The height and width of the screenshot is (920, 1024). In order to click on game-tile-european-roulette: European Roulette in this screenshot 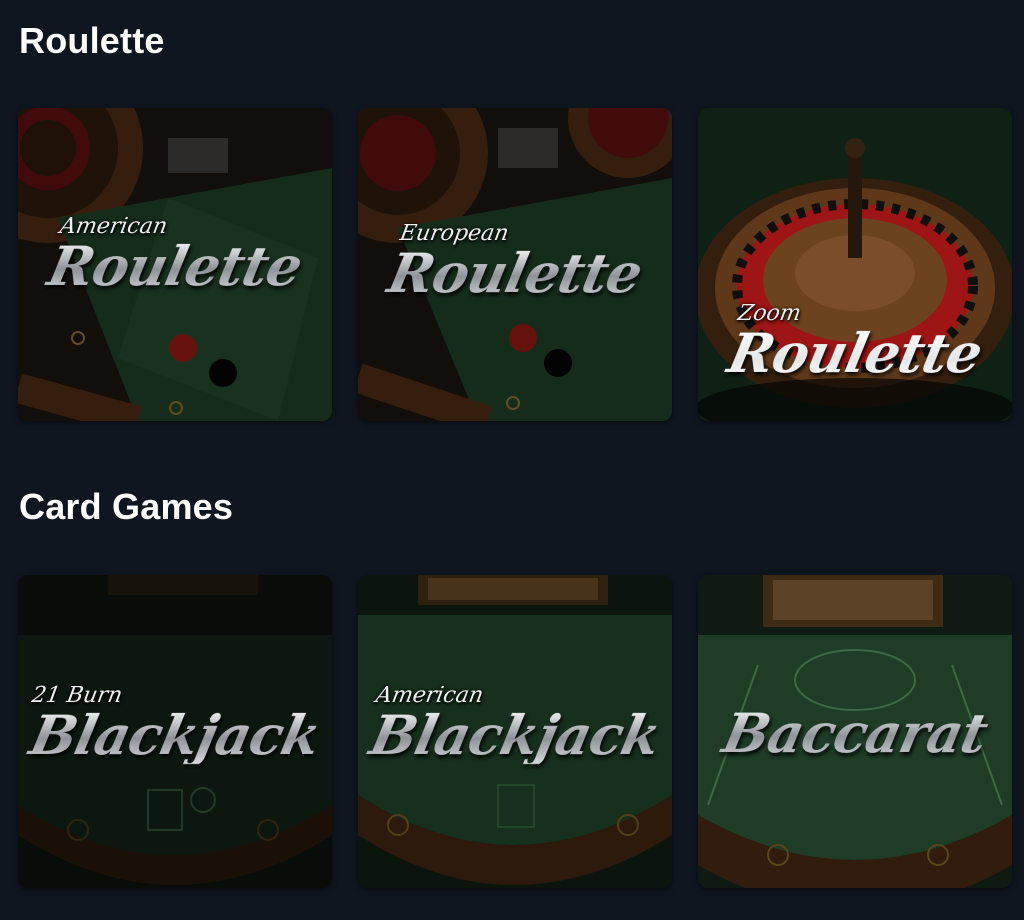, I will do `click(515, 264)`.